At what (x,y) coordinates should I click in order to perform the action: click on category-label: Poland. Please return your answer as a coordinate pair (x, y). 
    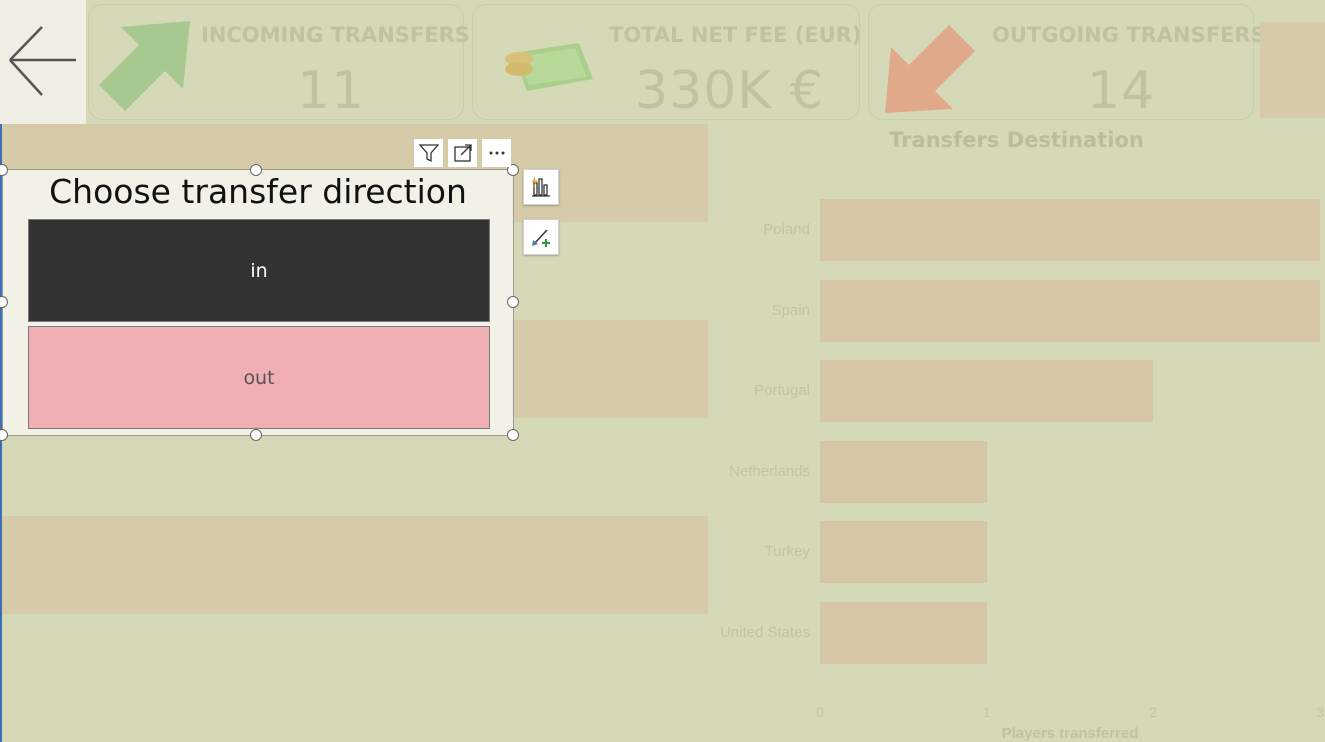
    Looking at the image, I should click on (786, 229).